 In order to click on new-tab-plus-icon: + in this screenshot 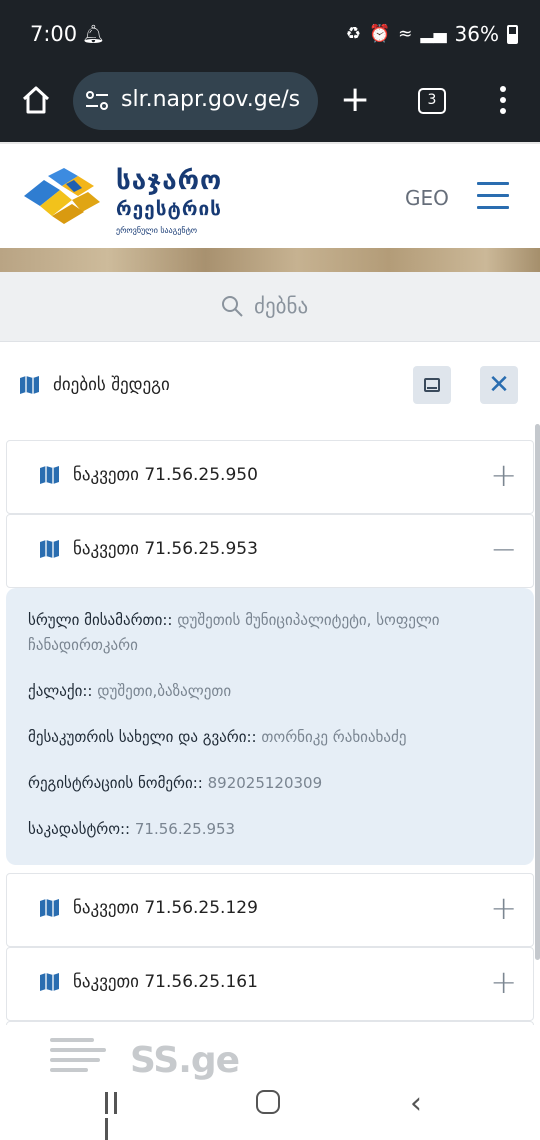, I will do `click(355, 100)`.